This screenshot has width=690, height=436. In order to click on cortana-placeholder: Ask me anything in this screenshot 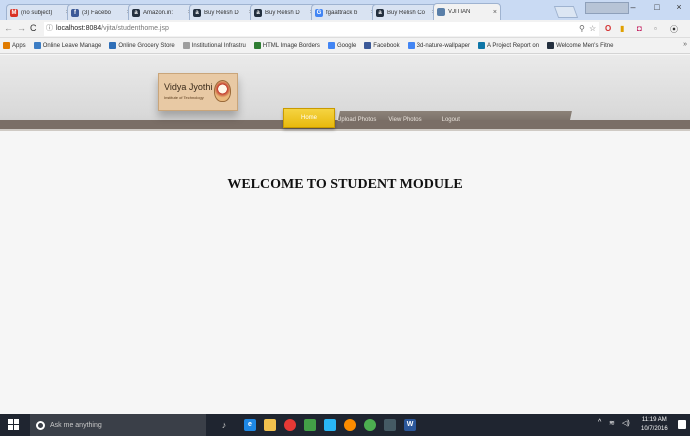, I will do `click(76, 425)`.